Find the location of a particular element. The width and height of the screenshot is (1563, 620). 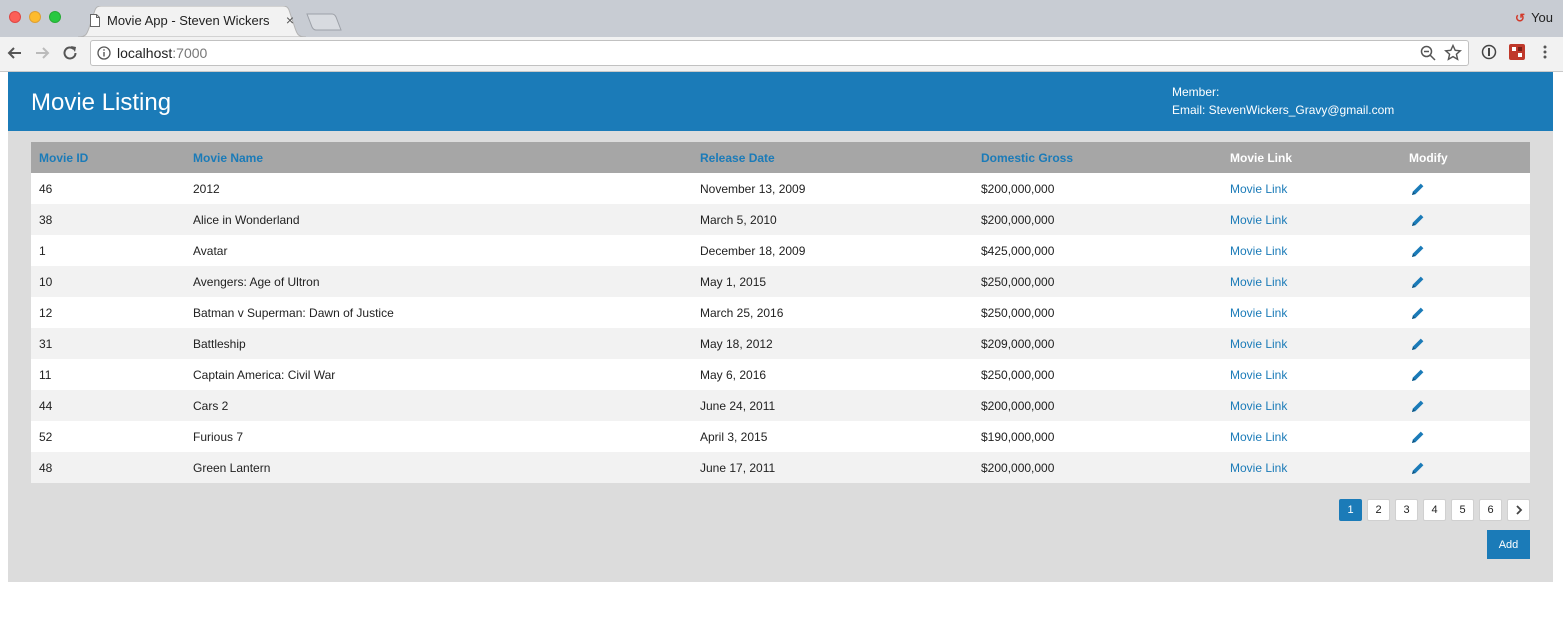

column-header-domestic-gross: Domestic Gross is located at coordinates (1097, 157).